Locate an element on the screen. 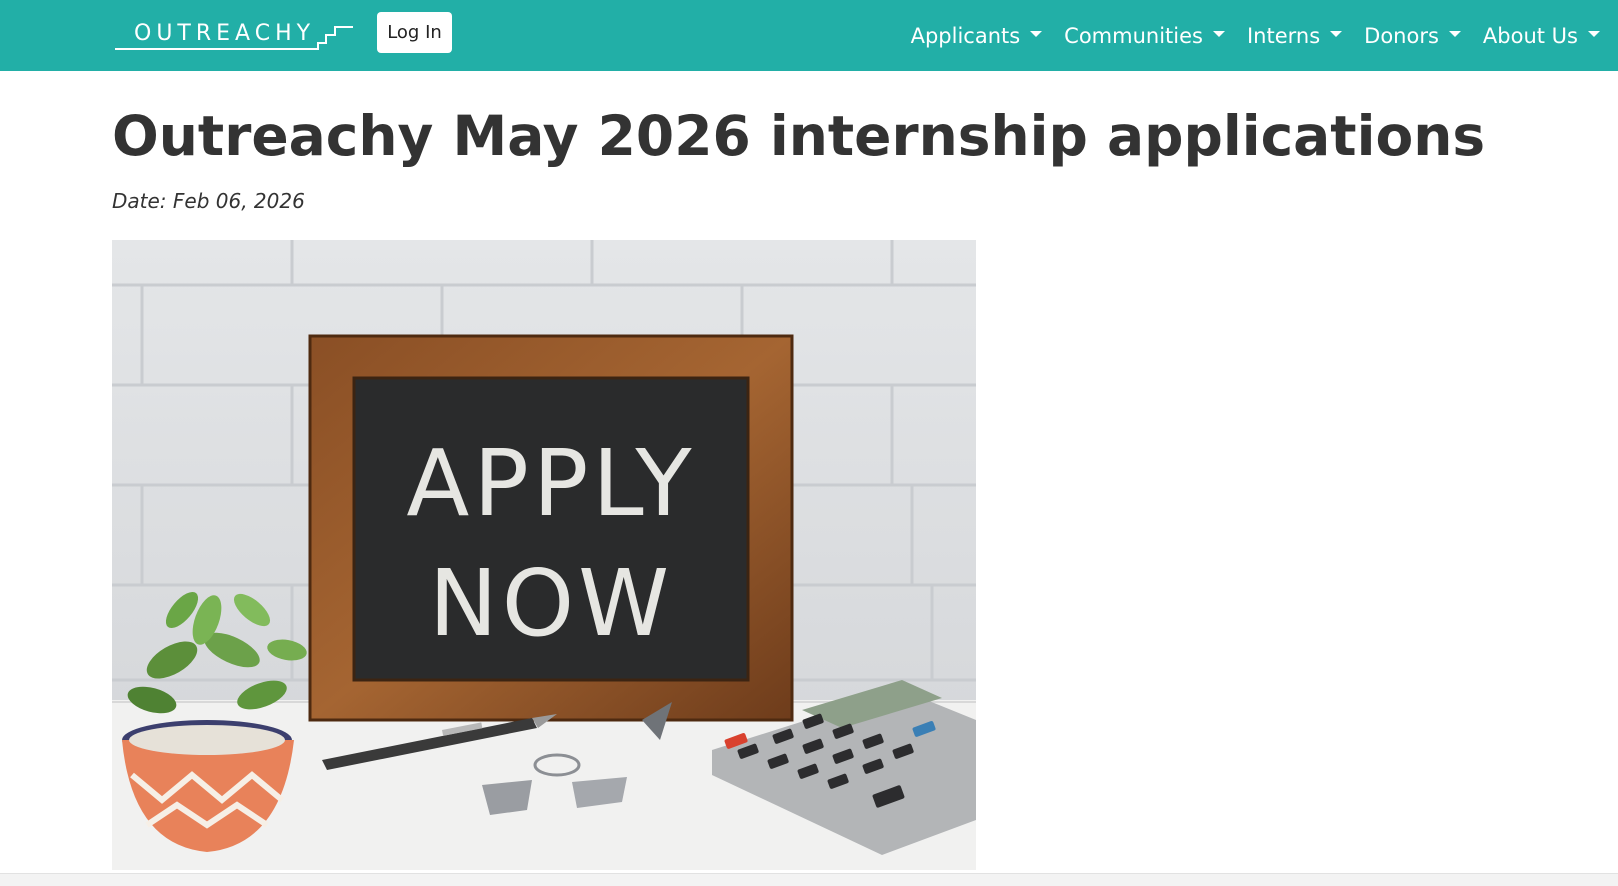 The width and height of the screenshot is (1618, 886). nav-applicants: Applicants is located at coordinates (977, 36).